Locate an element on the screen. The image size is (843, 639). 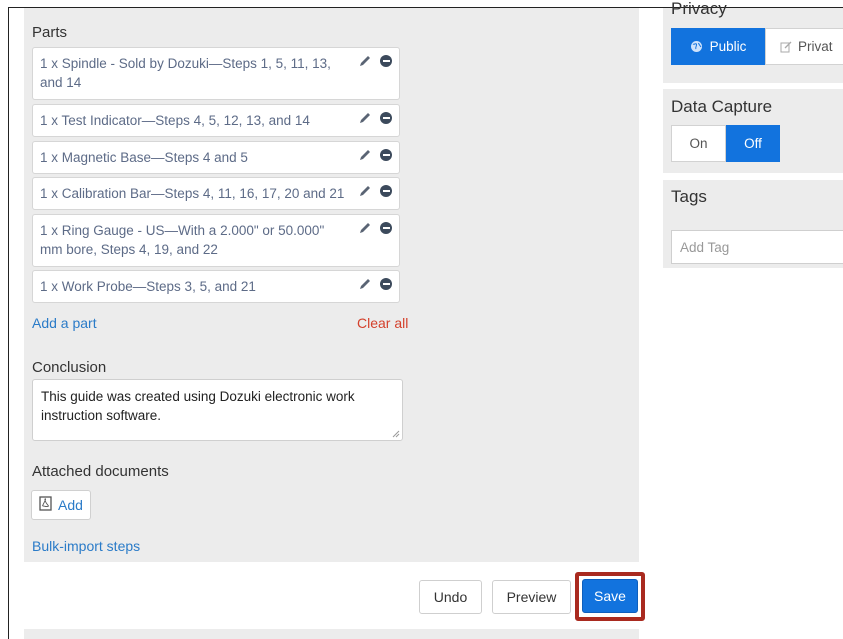
public-toggle: Public is located at coordinates (718, 46).